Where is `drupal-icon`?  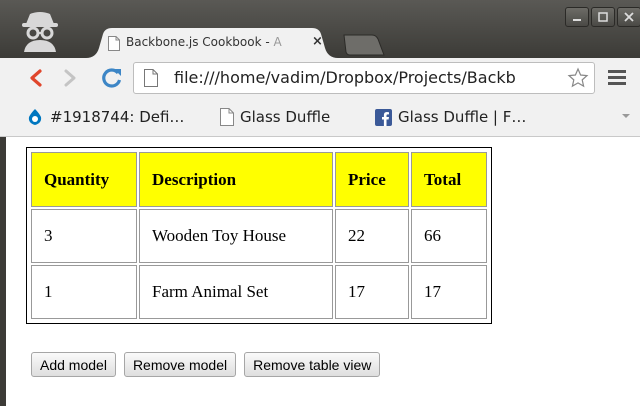
drupal-icon is located at coordinates (35, 117).